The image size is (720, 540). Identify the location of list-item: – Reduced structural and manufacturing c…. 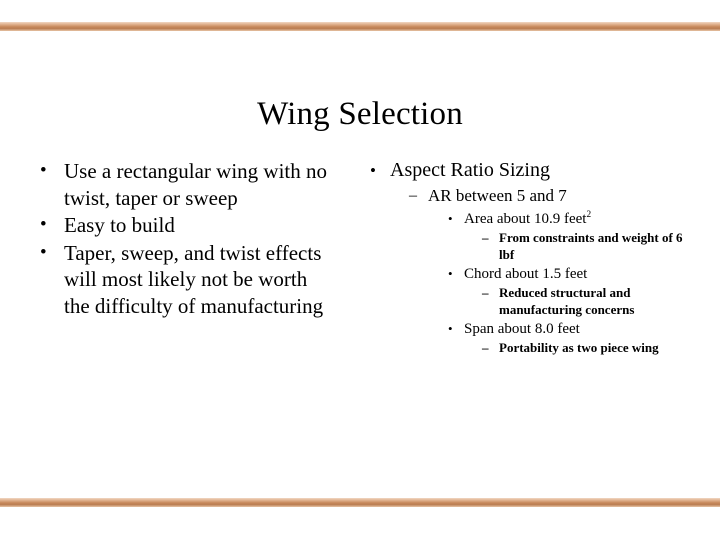
(526, 301).